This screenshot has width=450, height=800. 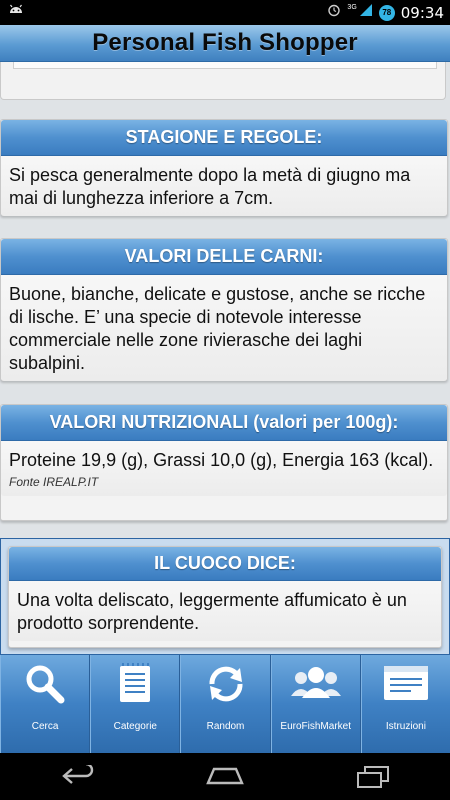 What do you see at coordinates (223, 81) in the screenshot?
I see `previous-card` at bounding box center [223, 81].